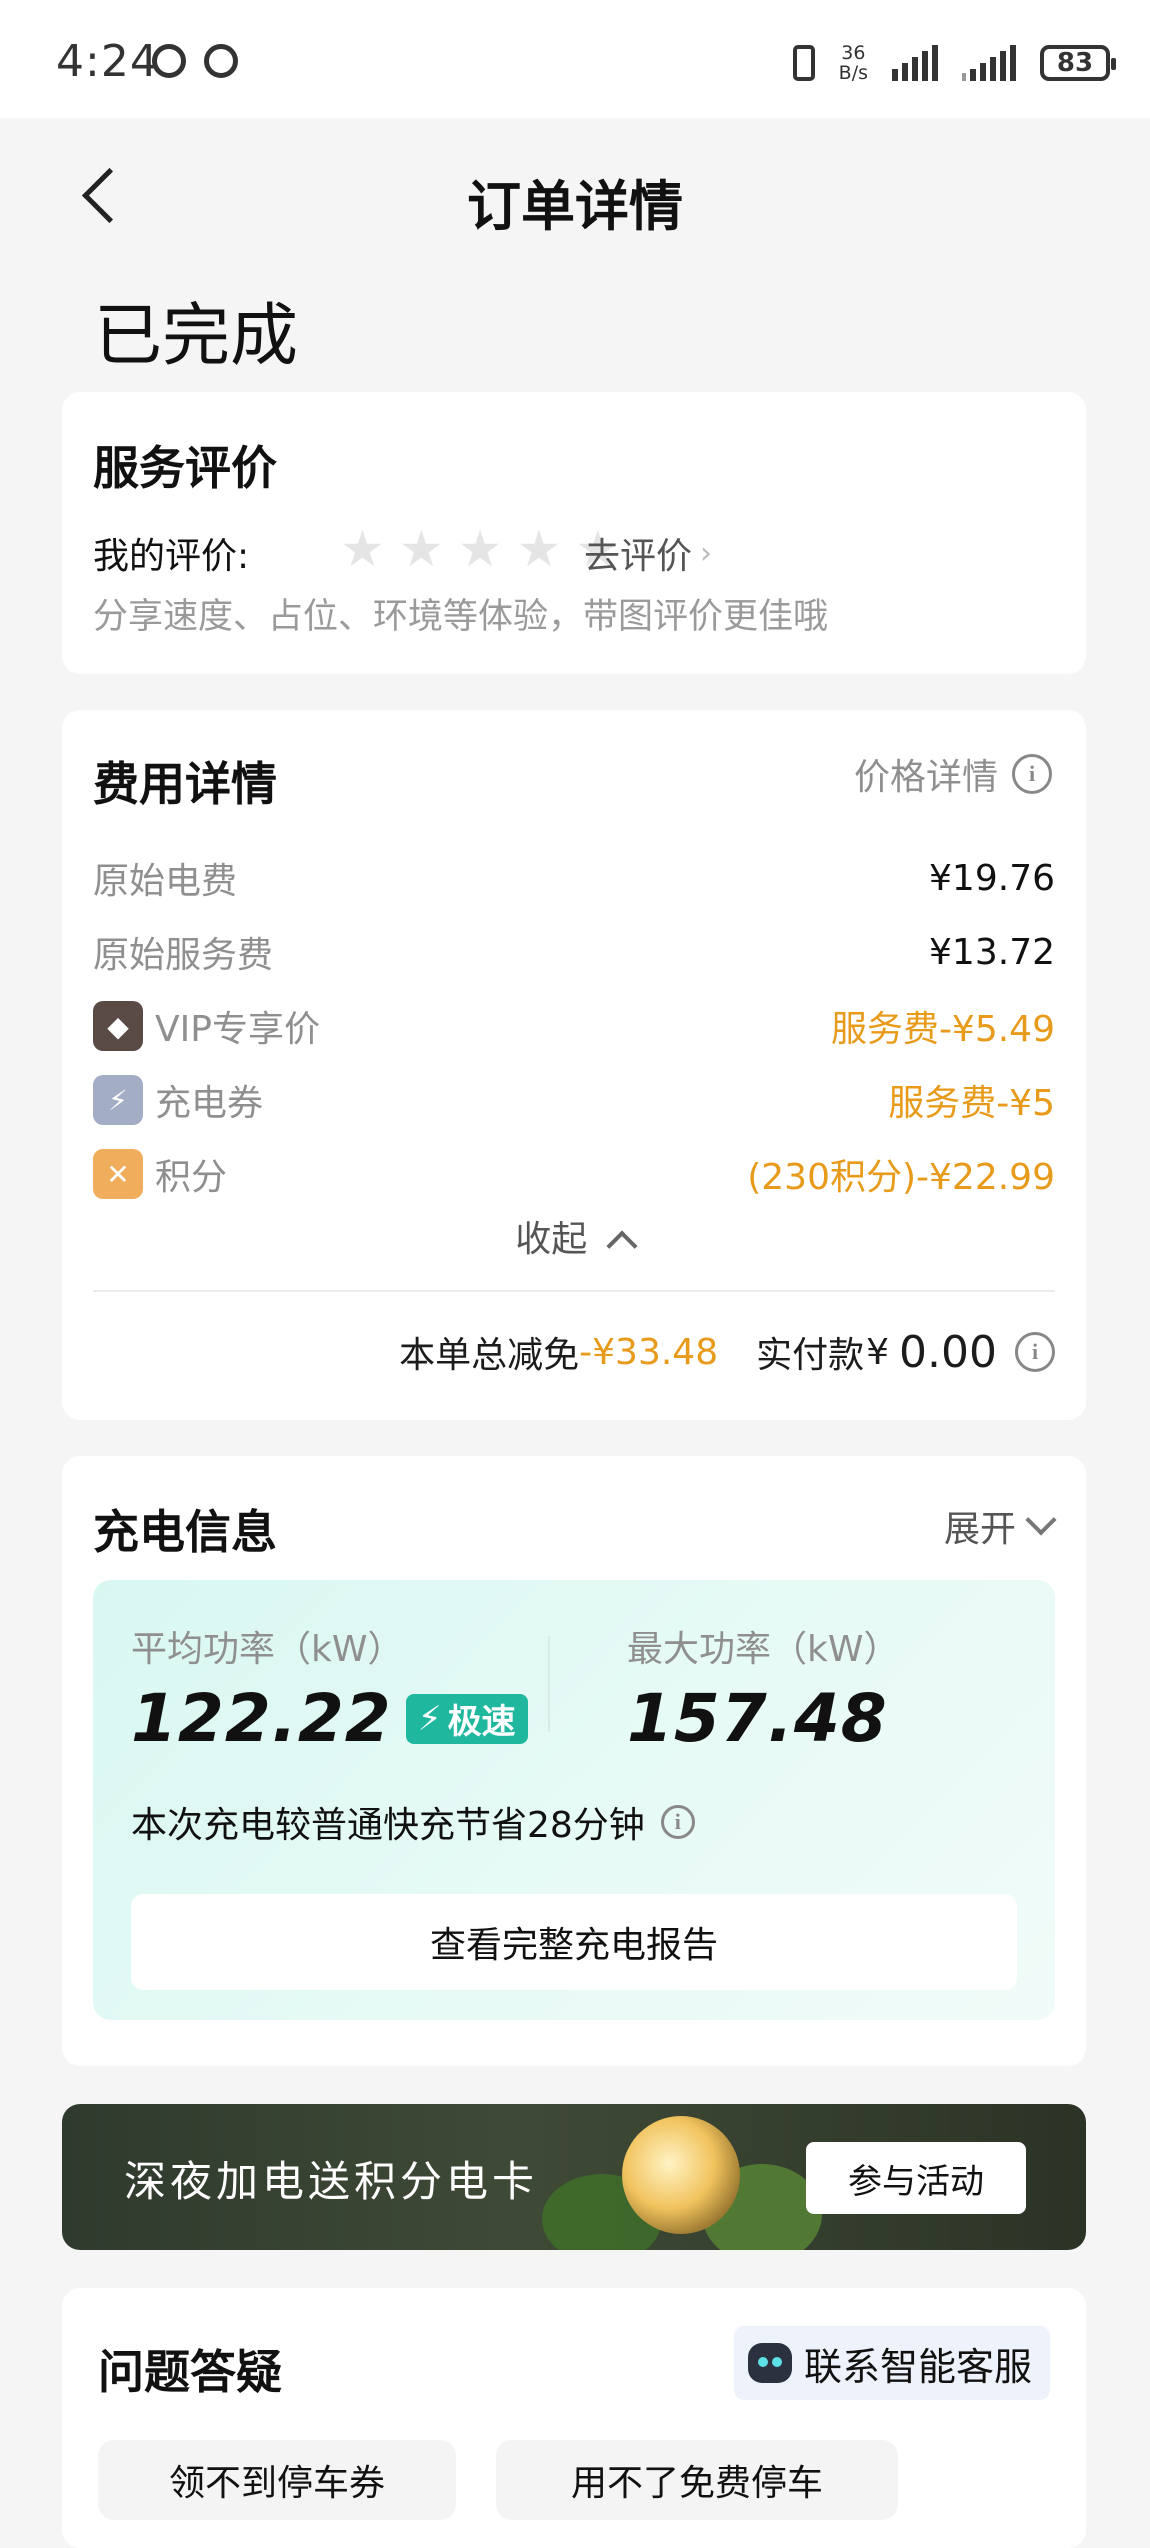  I want to click on contact-service-button: 联系智能客服, so click(891, 2363).